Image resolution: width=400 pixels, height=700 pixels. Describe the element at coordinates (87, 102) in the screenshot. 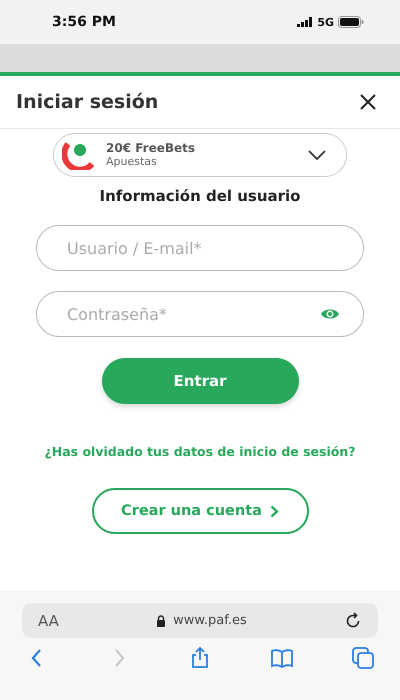

I see `page-title: Iniciar sesión` at that location.